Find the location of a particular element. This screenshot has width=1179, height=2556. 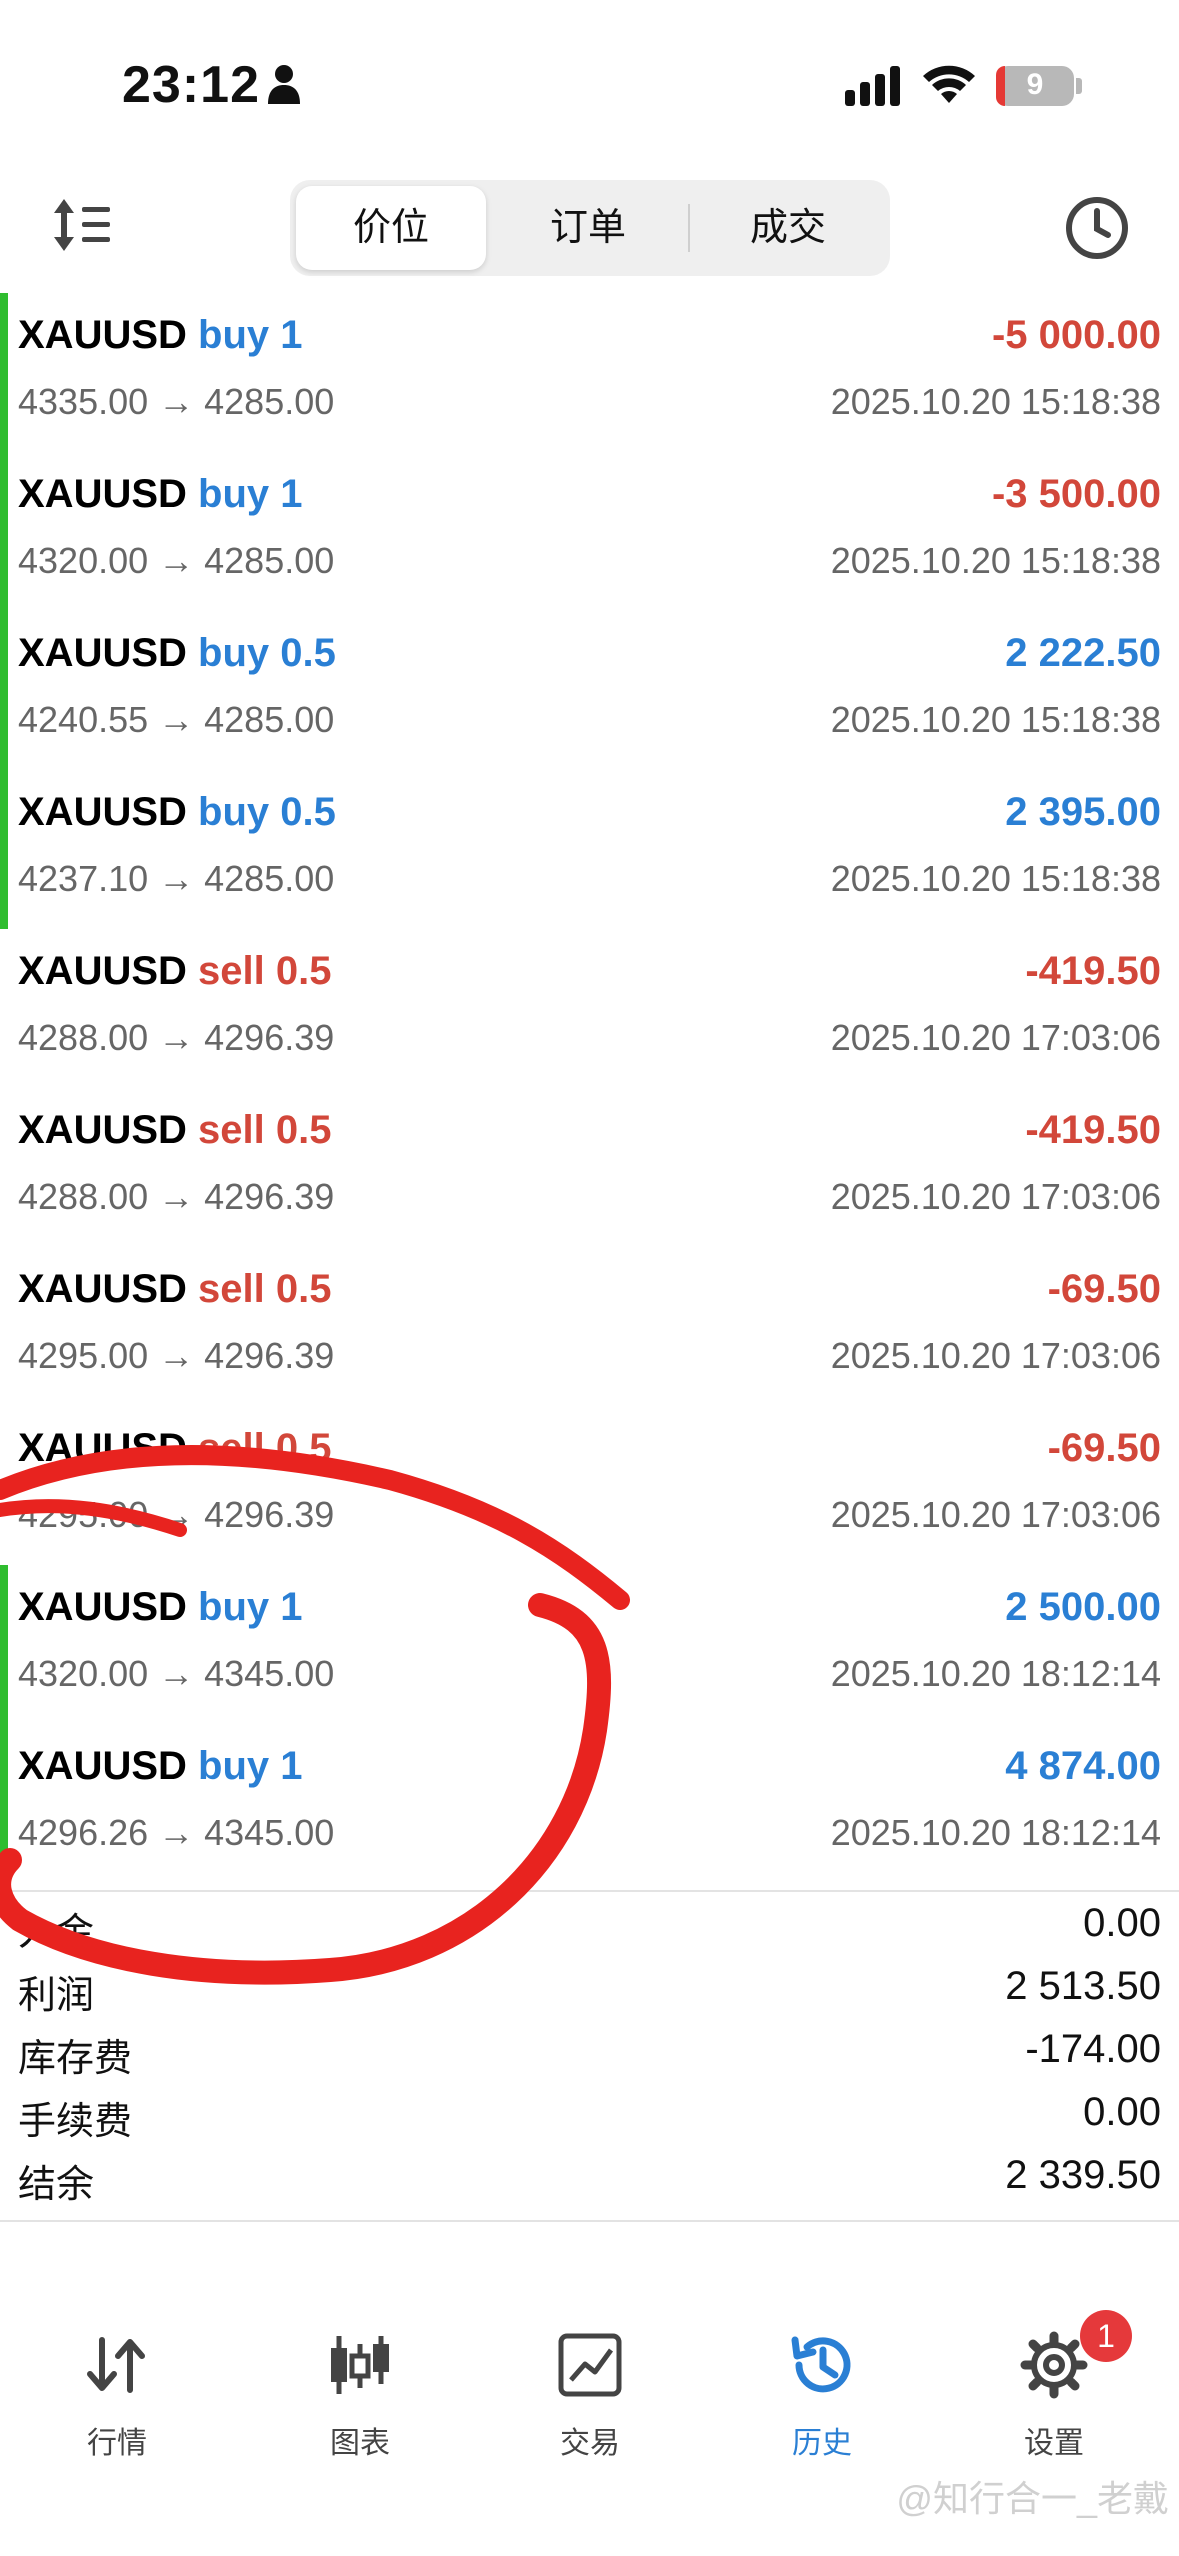

watermark: @知行合一_老戴 is located at coordinates (1032, 2498).